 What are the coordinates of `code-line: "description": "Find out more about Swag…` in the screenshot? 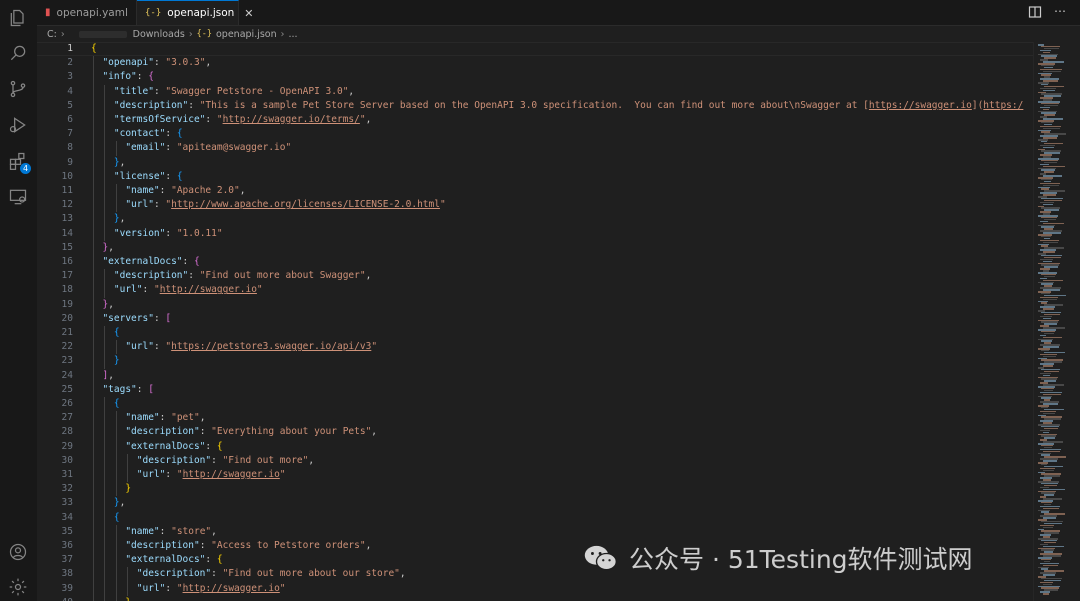 It's located at (242, 276).